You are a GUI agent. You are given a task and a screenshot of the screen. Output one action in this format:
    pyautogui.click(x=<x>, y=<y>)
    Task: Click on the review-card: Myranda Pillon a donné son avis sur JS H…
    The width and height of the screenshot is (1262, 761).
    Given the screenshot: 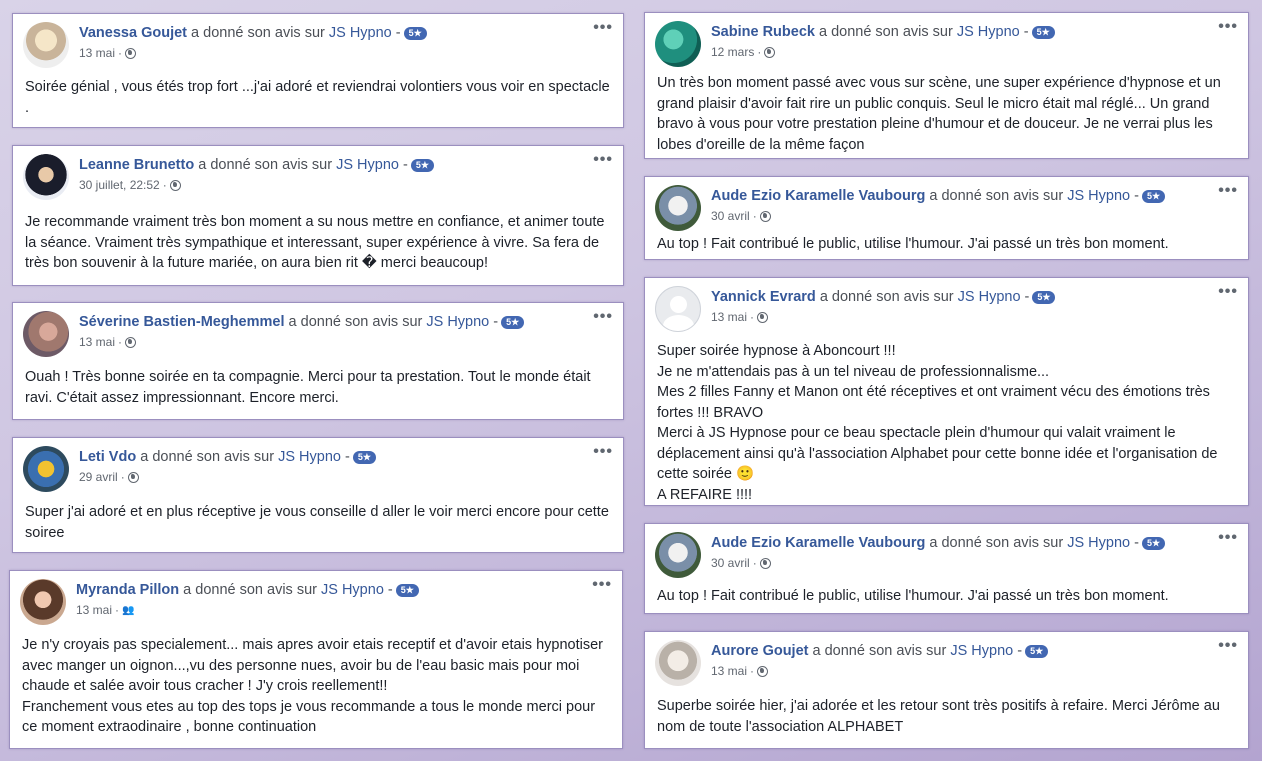 What is the action you would take?
    pyautogui.click(x=316, y=659)
    